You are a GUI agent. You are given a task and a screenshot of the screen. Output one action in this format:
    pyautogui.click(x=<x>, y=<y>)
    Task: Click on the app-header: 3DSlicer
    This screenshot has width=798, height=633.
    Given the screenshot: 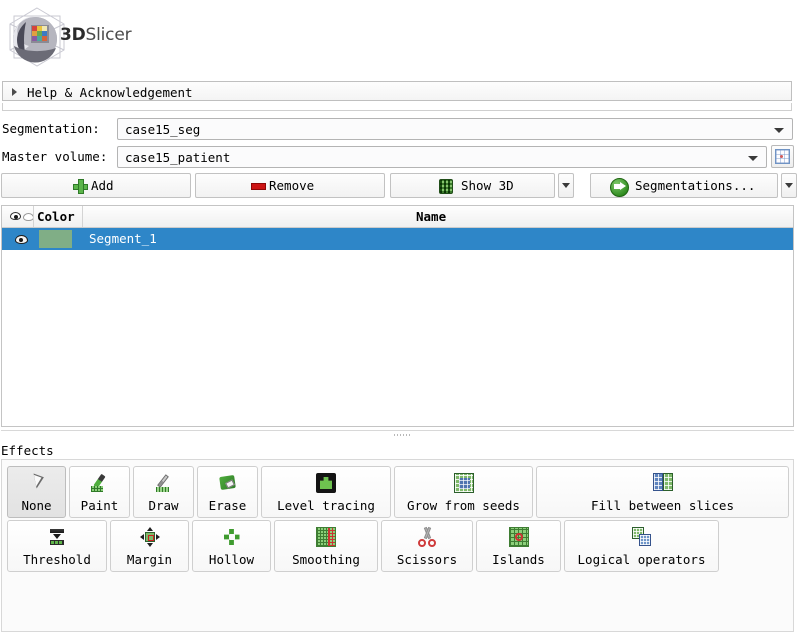 What is the action you would take?
    pyautogui.click(x=399, y=38)
    